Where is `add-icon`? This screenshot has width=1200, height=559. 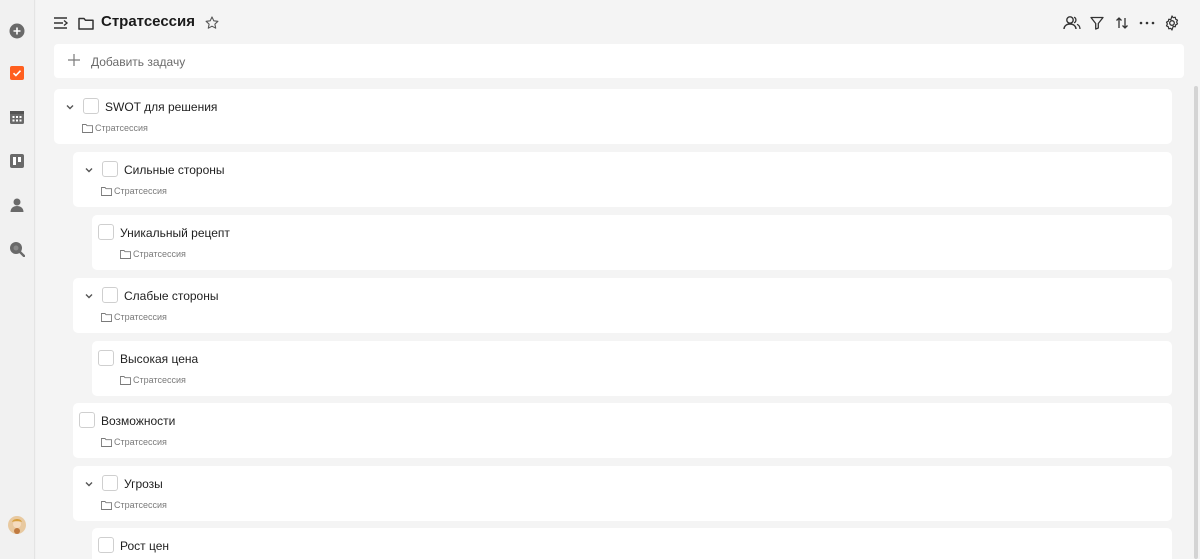
add-icon is located at coordinates (17, 31).